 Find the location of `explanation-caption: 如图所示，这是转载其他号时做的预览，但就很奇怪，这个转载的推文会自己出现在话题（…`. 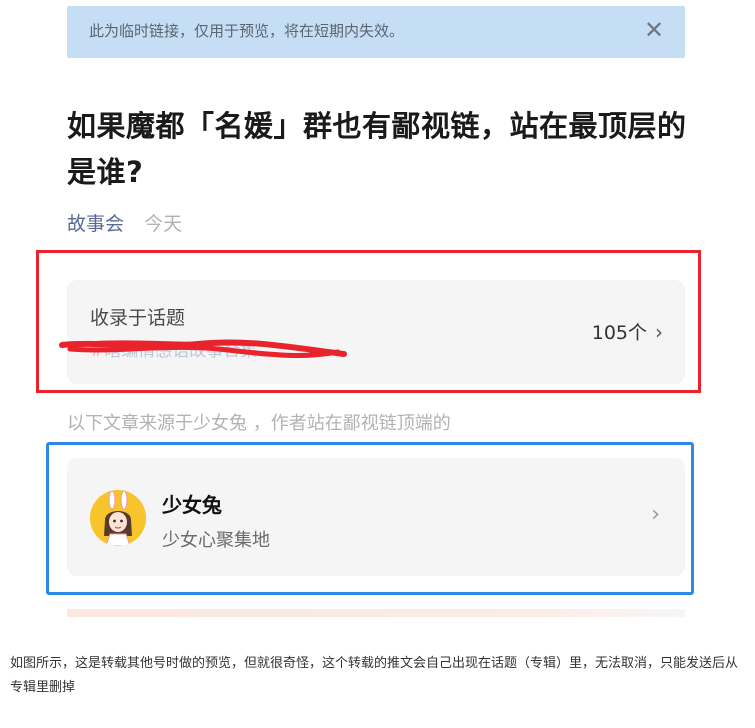

explanation-caption: 如图所示，这是转载其他号时做的预览，但就很奇怪，这个转载的推文会自己出现在话题（… is located at coordinates (374, 675).